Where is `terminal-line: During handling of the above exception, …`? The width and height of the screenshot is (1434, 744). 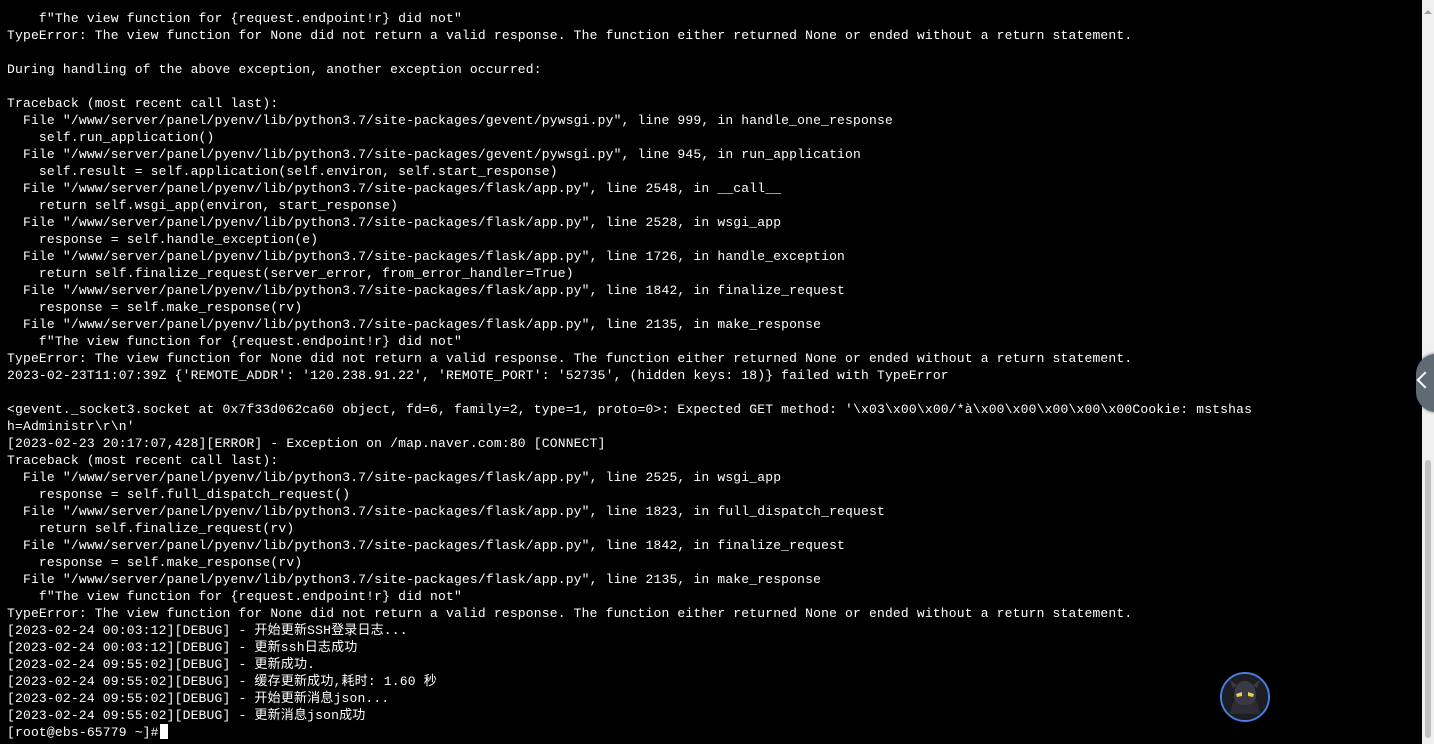 terminal-line: During handling of the above exception, … is located at coordinates (274, 69).